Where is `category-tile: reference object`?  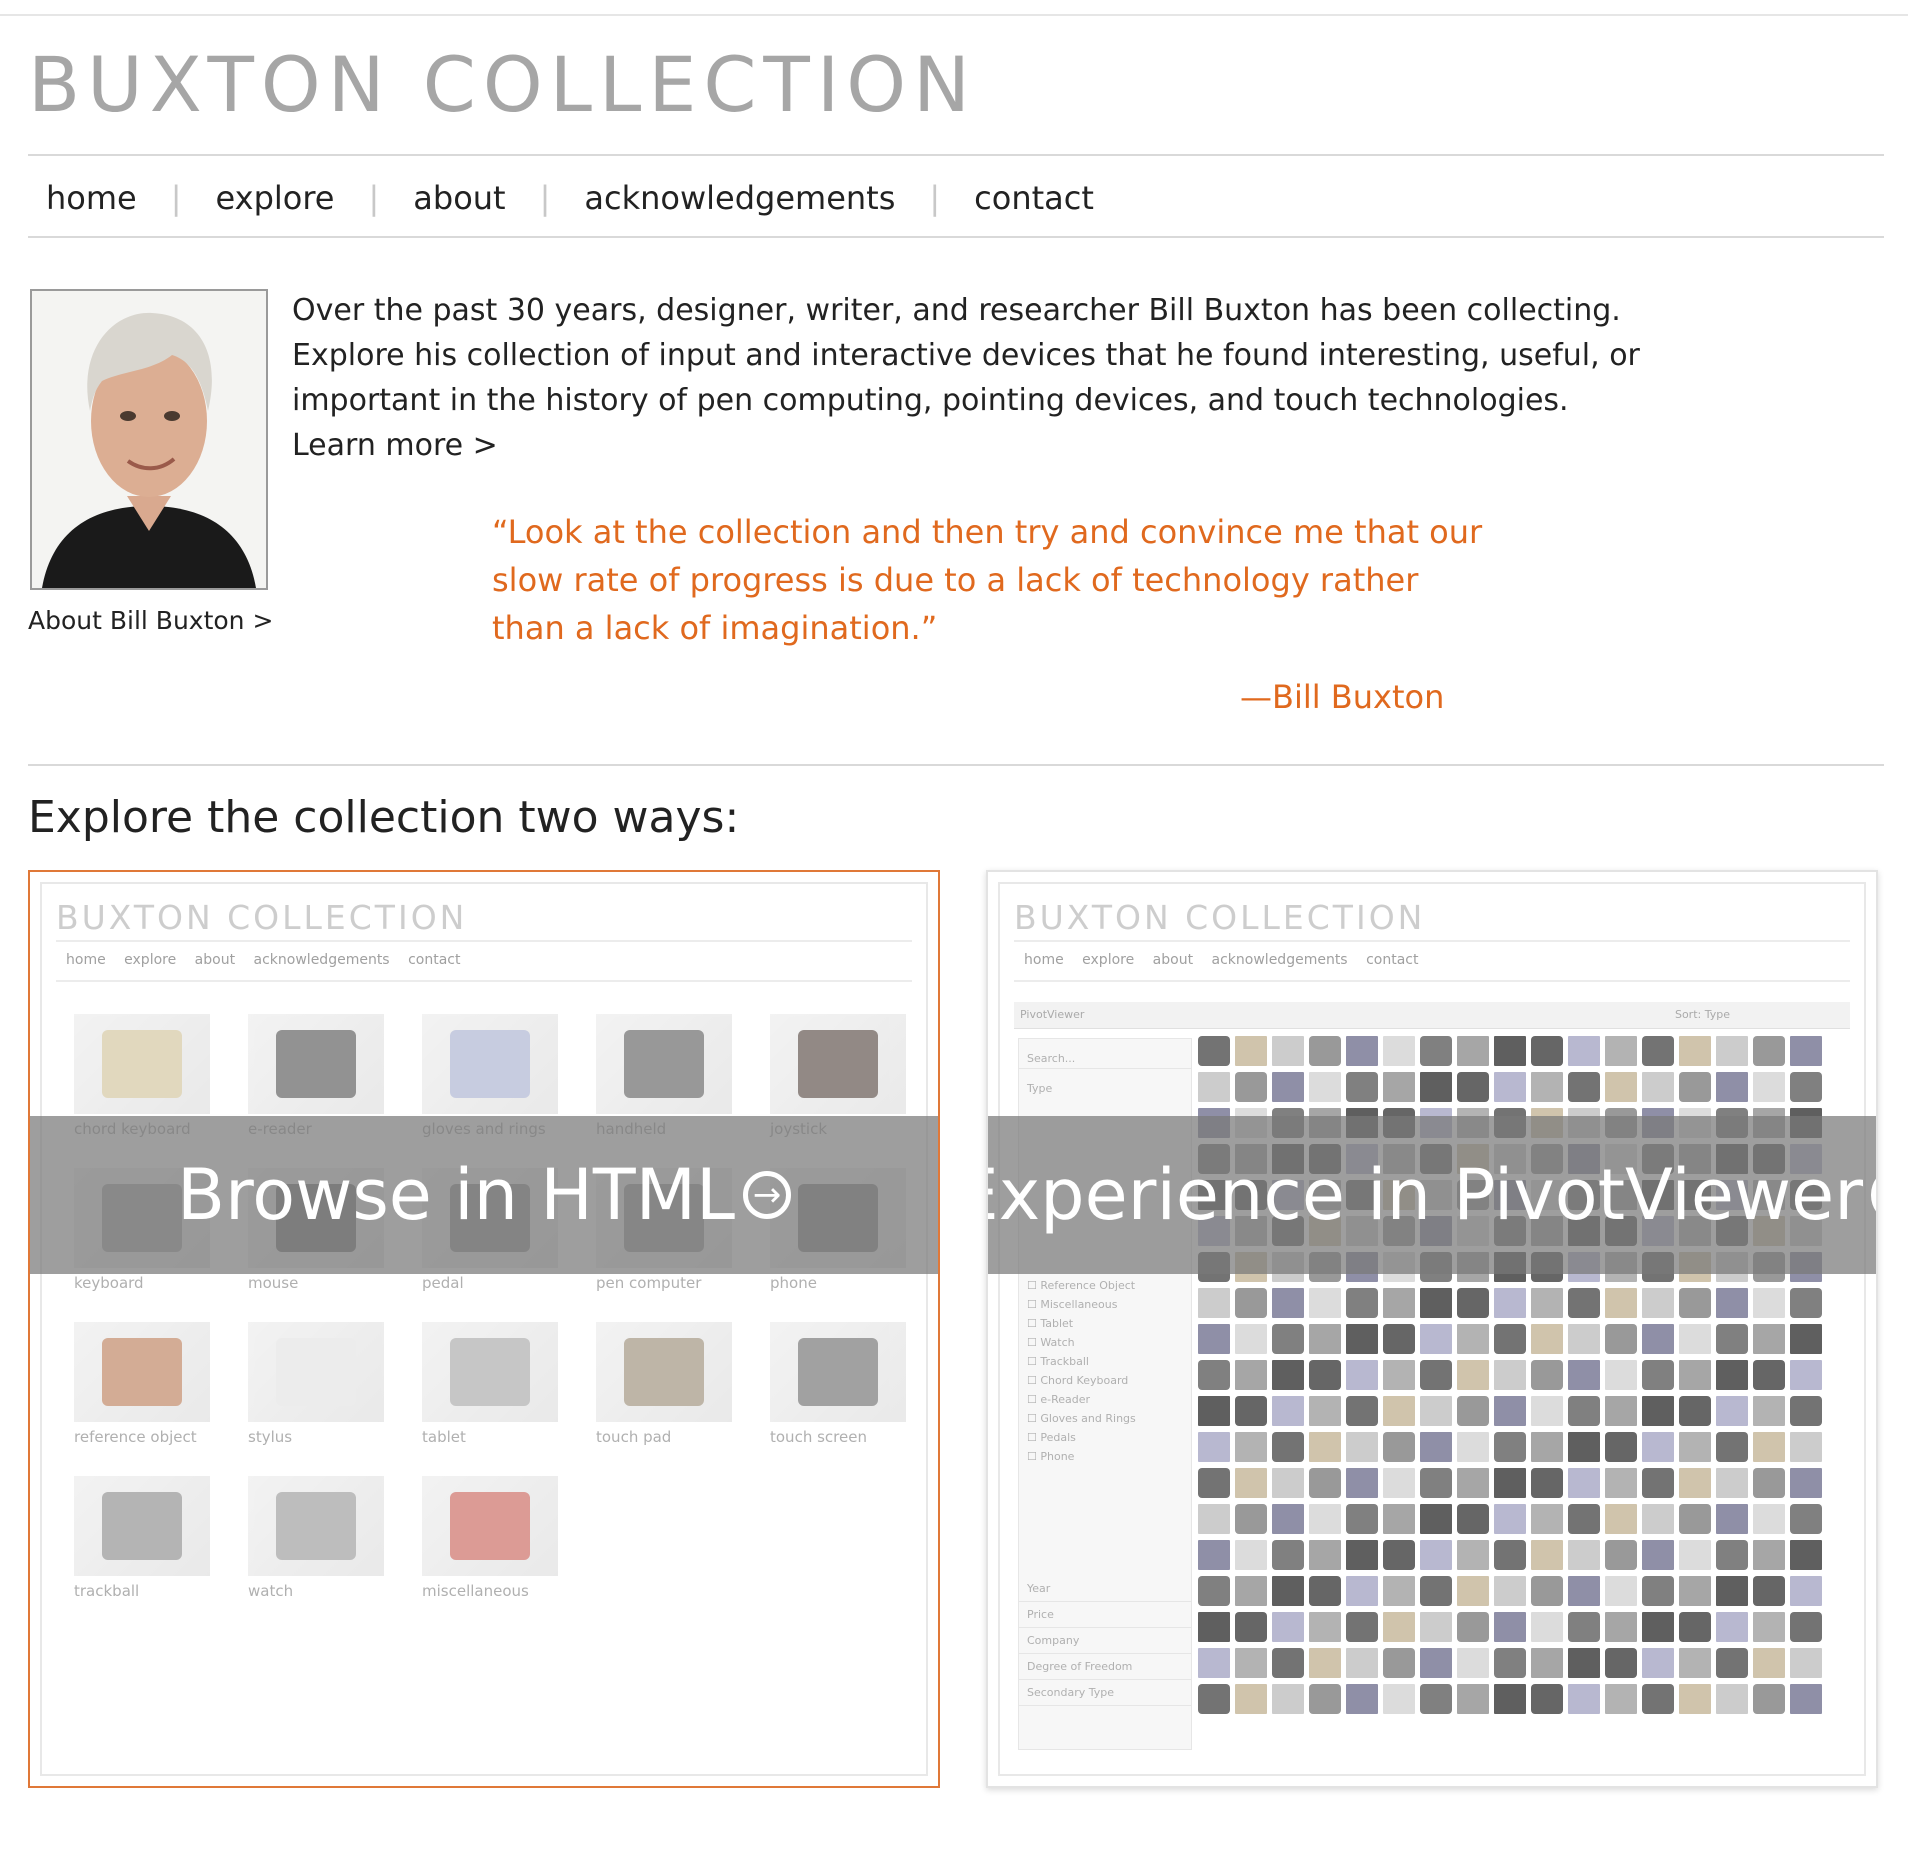 category-tile: reference object is located at coordinates (142, 1384).